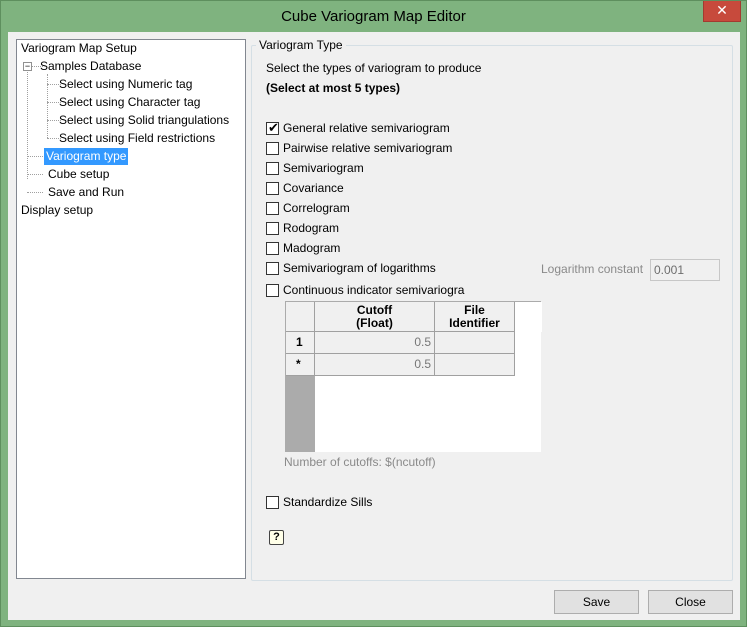 The width and height of the screenshot is (747, 627). Describe the element at coordinates (86, 156) in the screenshot. I see `tree-item-variogram-type: Variogram type` at that location.